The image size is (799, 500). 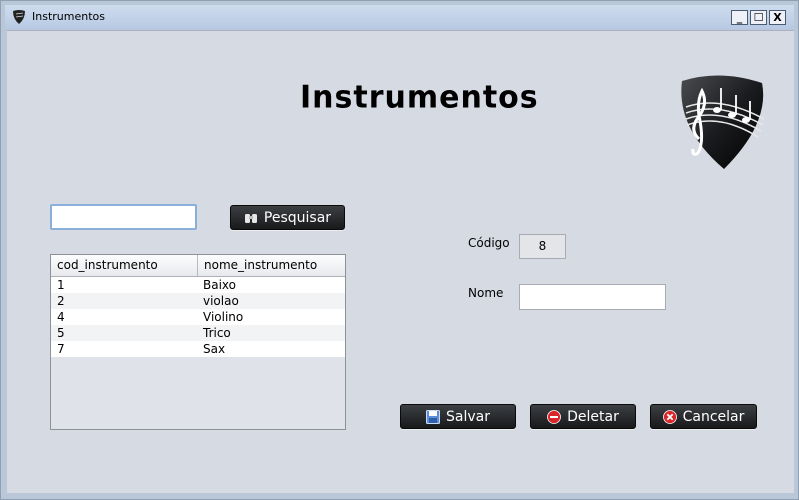 What do you see at coordinates (123, 217) in the screenshot?
I see `search-input` at bounding box center [123, 217].